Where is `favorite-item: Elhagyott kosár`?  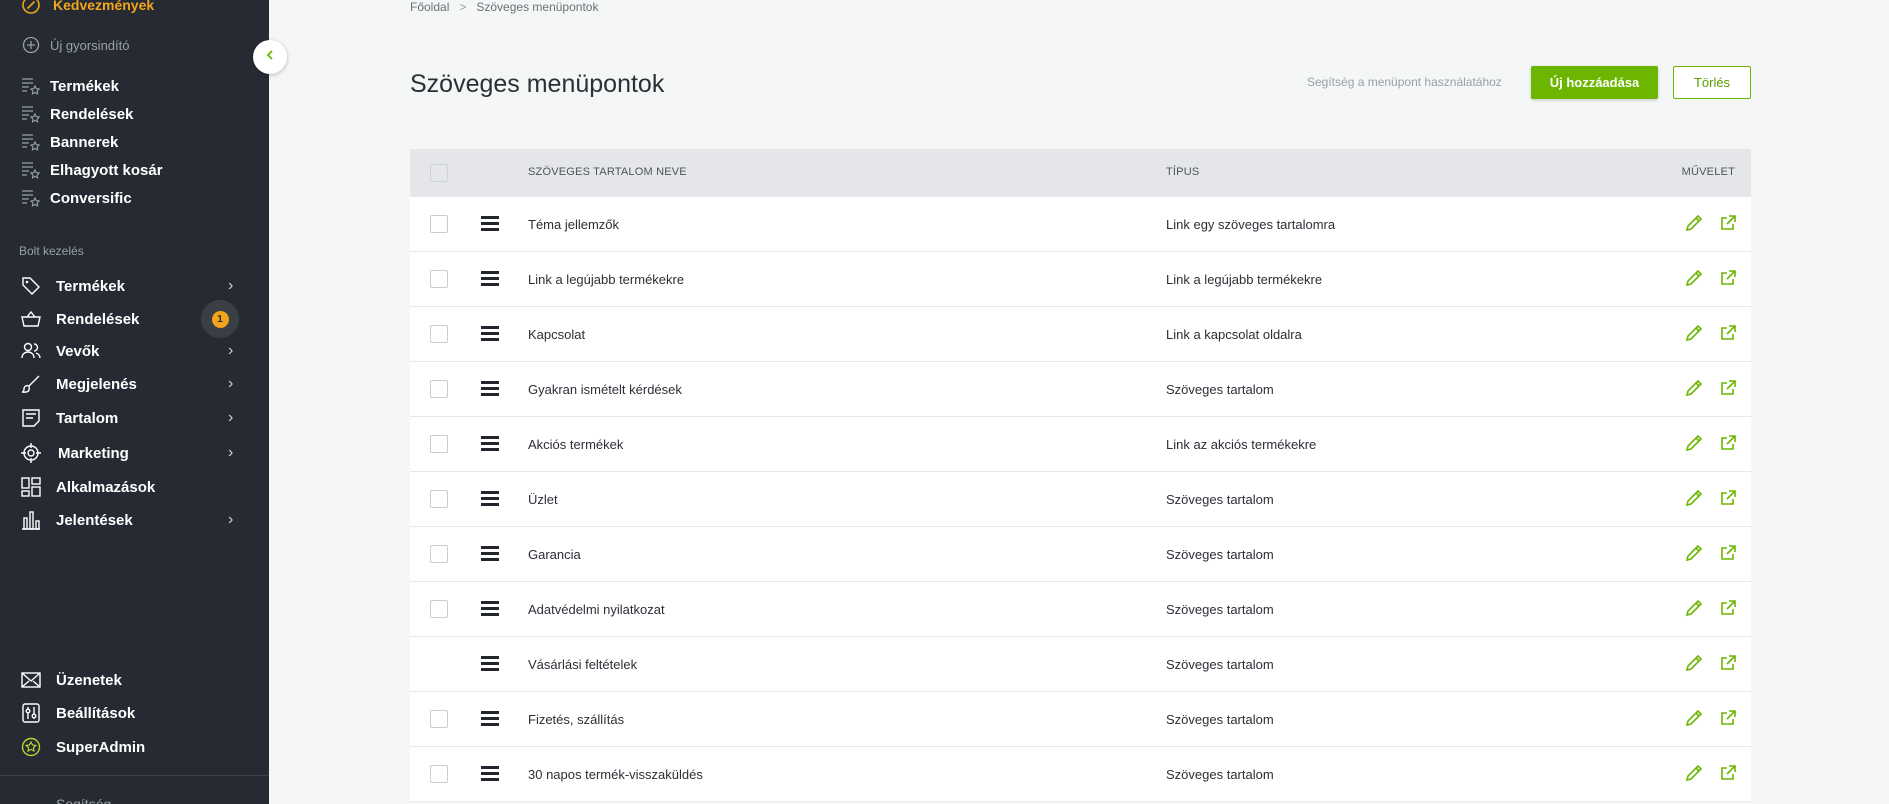 favorite-item: Elhagyott kosár is located at coordinates (134, 170).